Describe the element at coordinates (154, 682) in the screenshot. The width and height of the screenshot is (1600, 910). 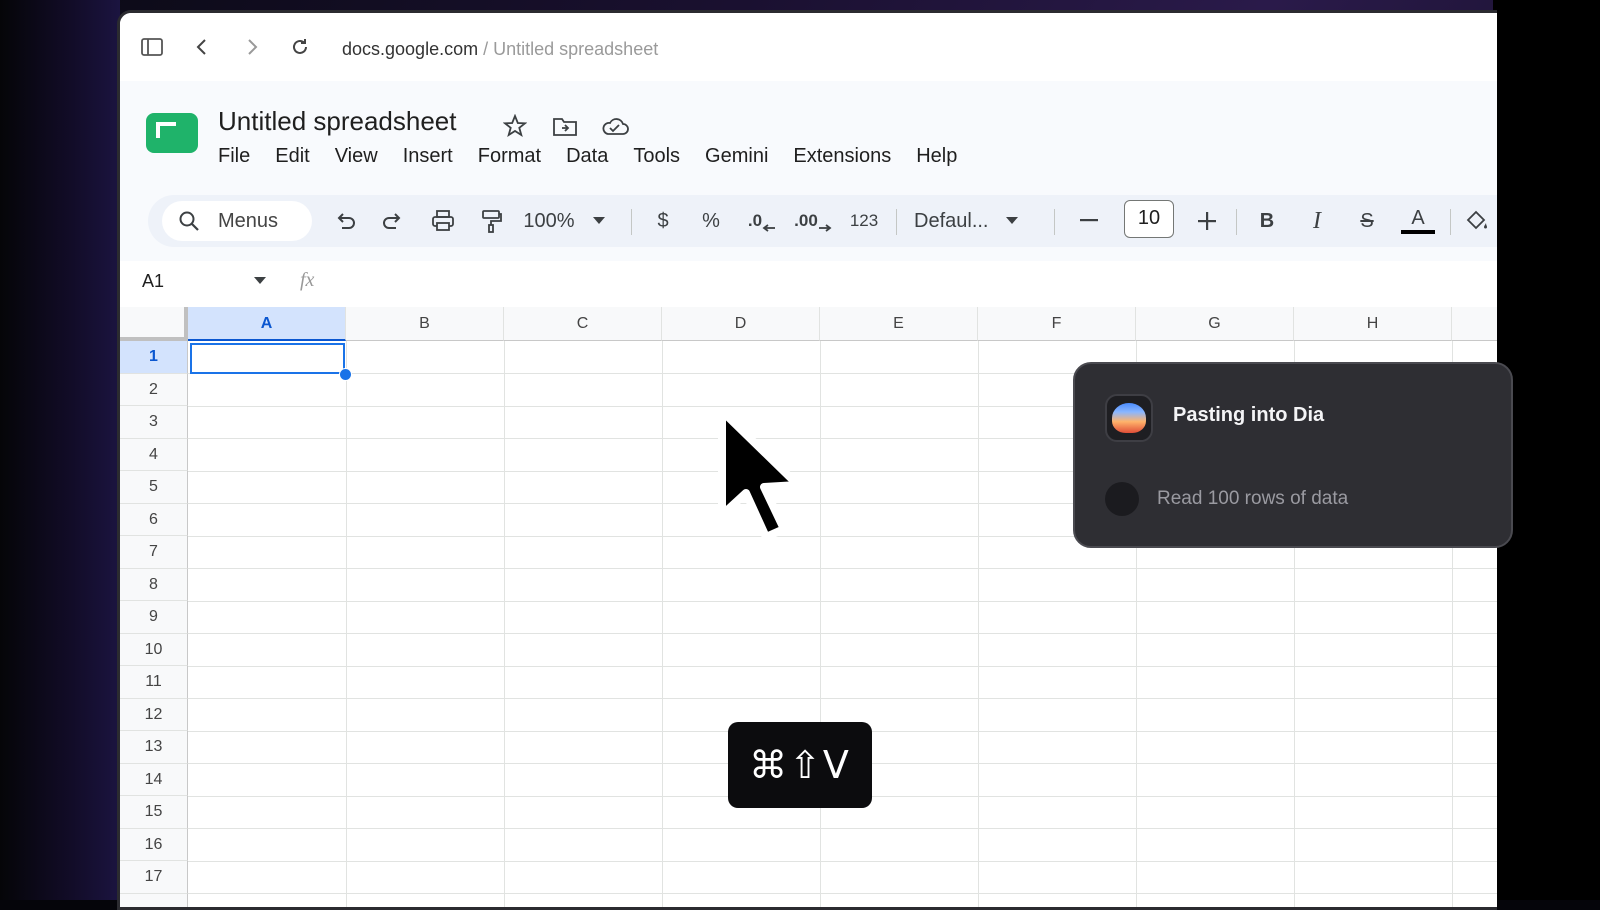
I see `row-header-11: 11` at that location.